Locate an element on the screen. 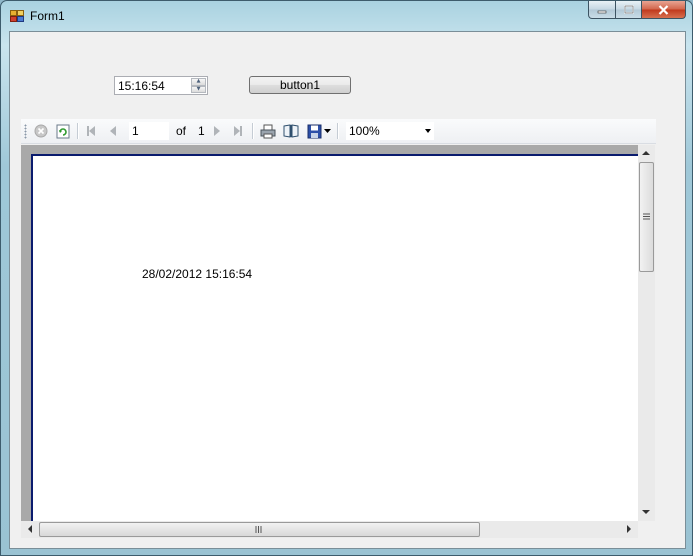 The height and width of the screenshot is (556, 693). scroll-down-icon is located at coordinates (646, 512).